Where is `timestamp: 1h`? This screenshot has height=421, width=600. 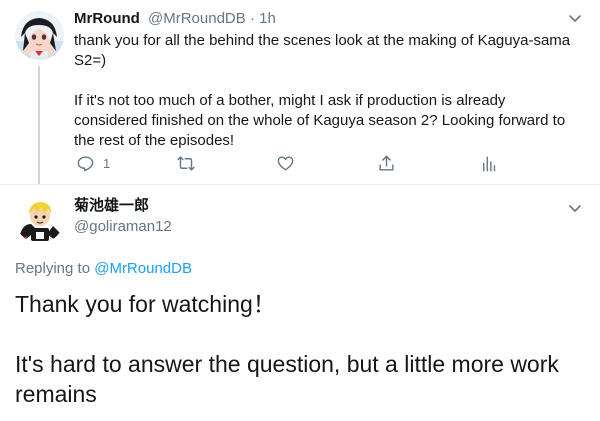 timestamp: 1h is located at coordinates (267, 18).